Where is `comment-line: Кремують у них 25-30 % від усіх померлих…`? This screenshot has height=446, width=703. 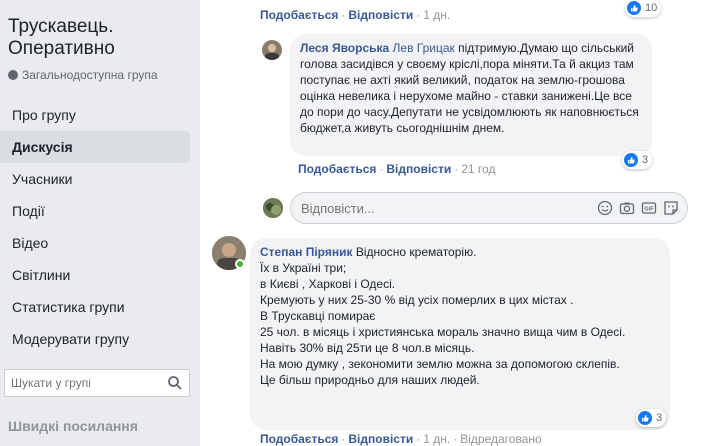 comment-line: Кремують у них 25-30 % від усіх померлих… is located at coordinates (417, 300).